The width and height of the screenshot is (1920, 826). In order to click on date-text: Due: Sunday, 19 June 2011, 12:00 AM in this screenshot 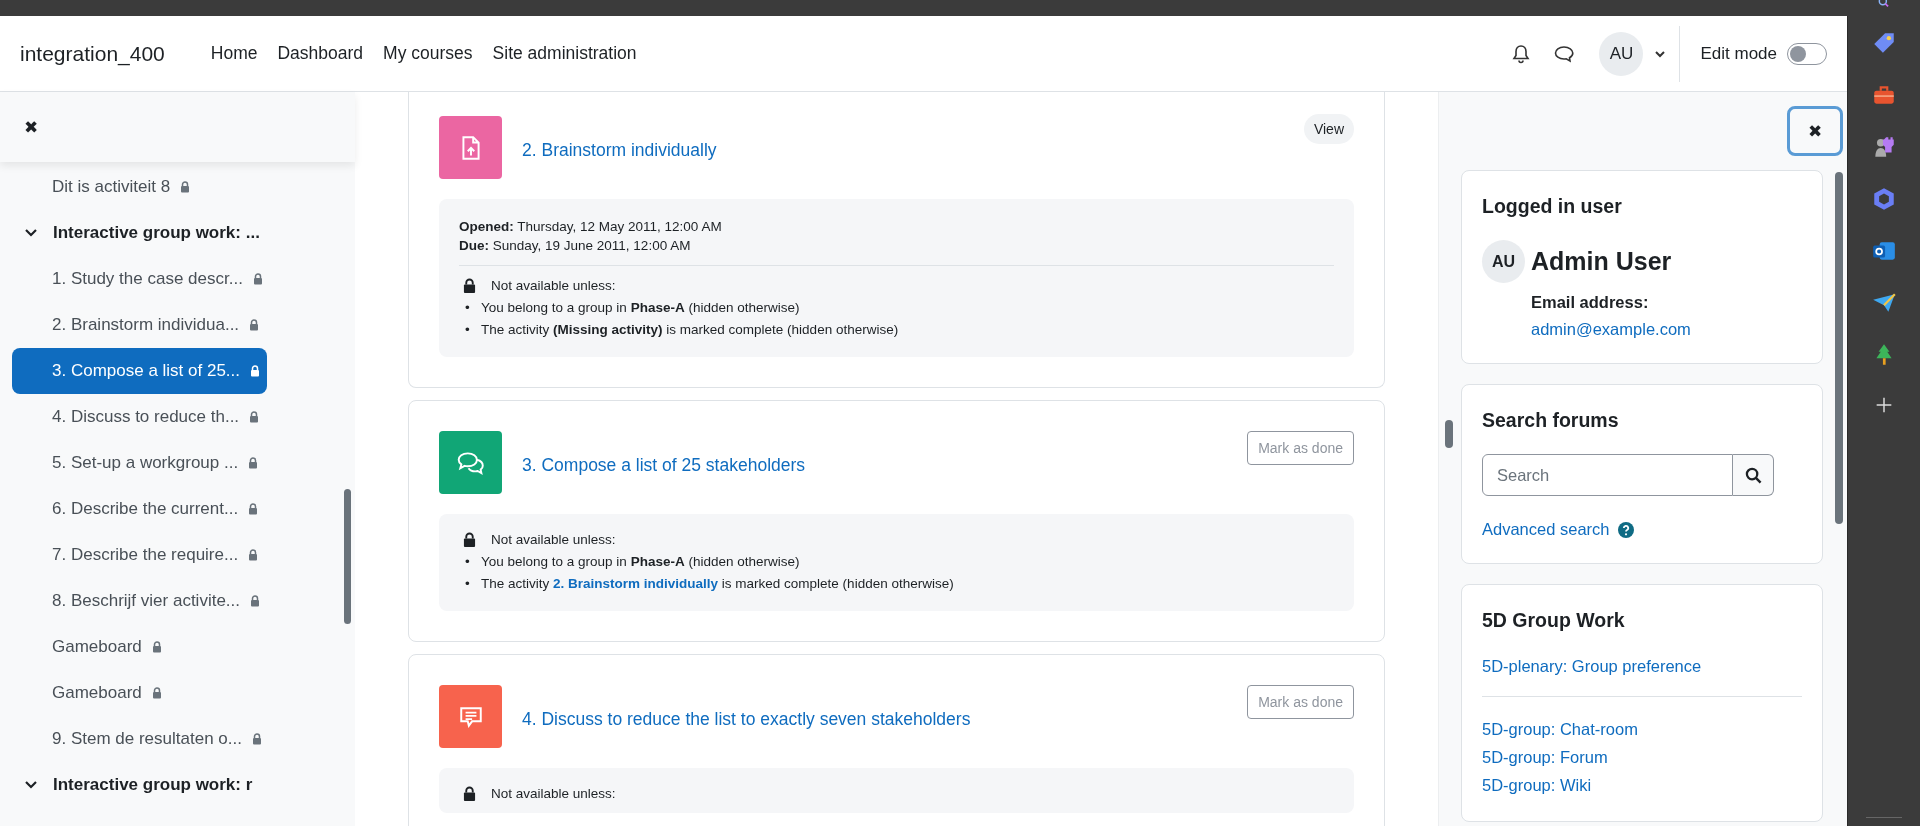, I will do `click(575, 246)`.